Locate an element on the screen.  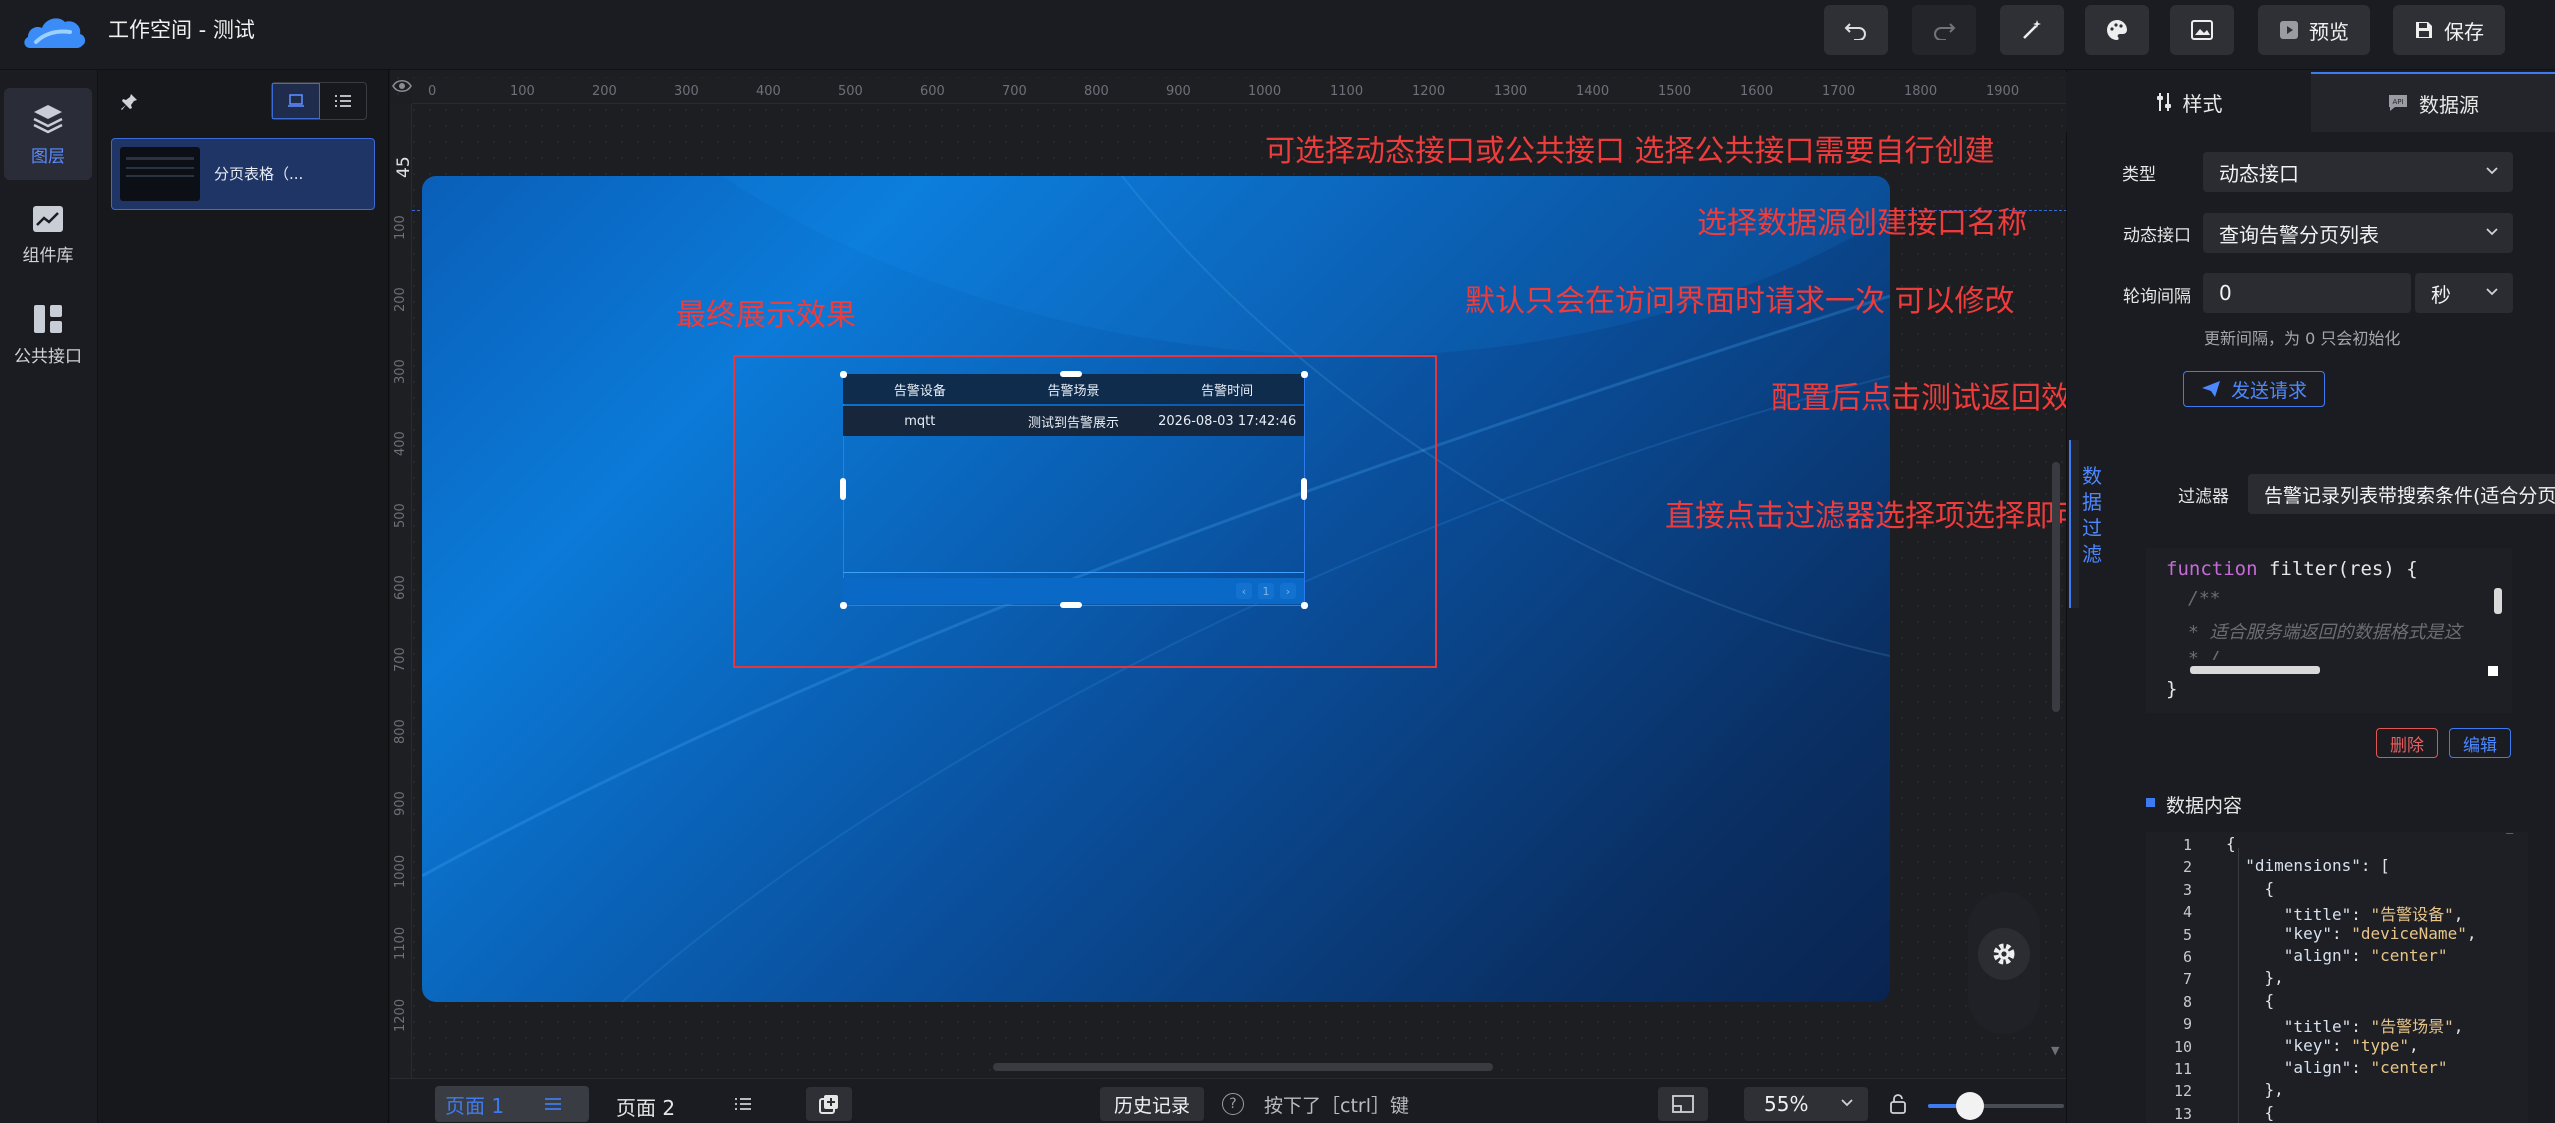
tab-label: 数据源 is located at coordinates (2449, 104).